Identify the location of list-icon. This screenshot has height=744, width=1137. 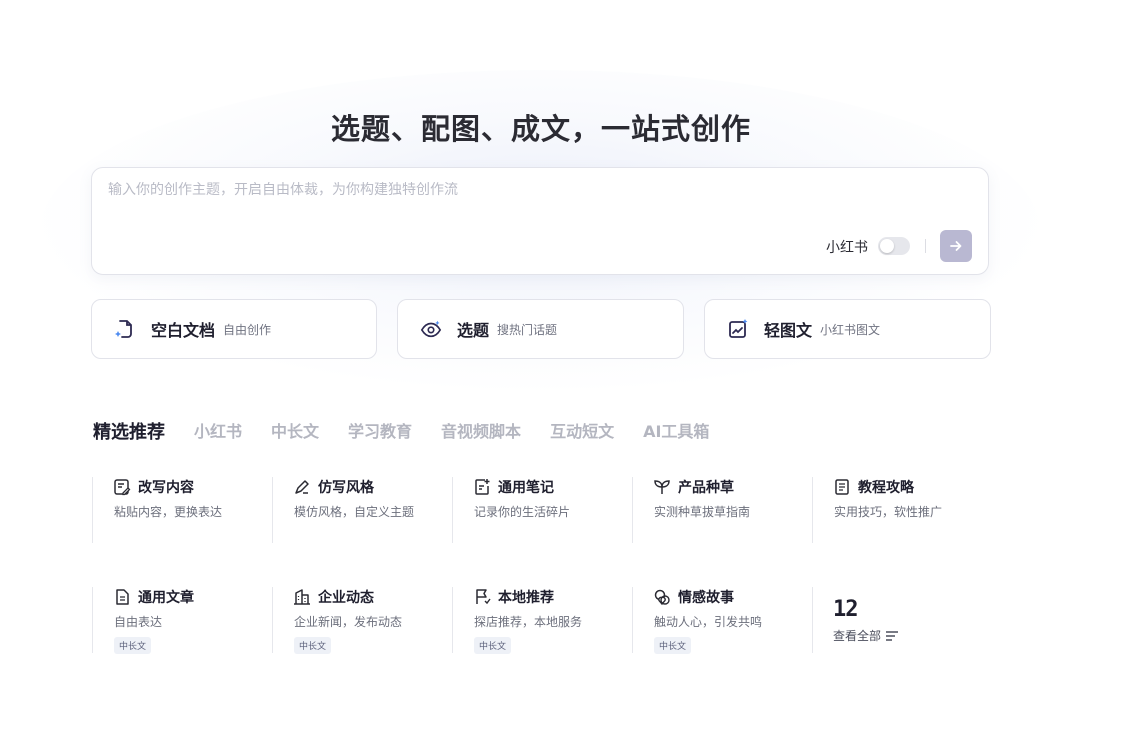
(892, 635).